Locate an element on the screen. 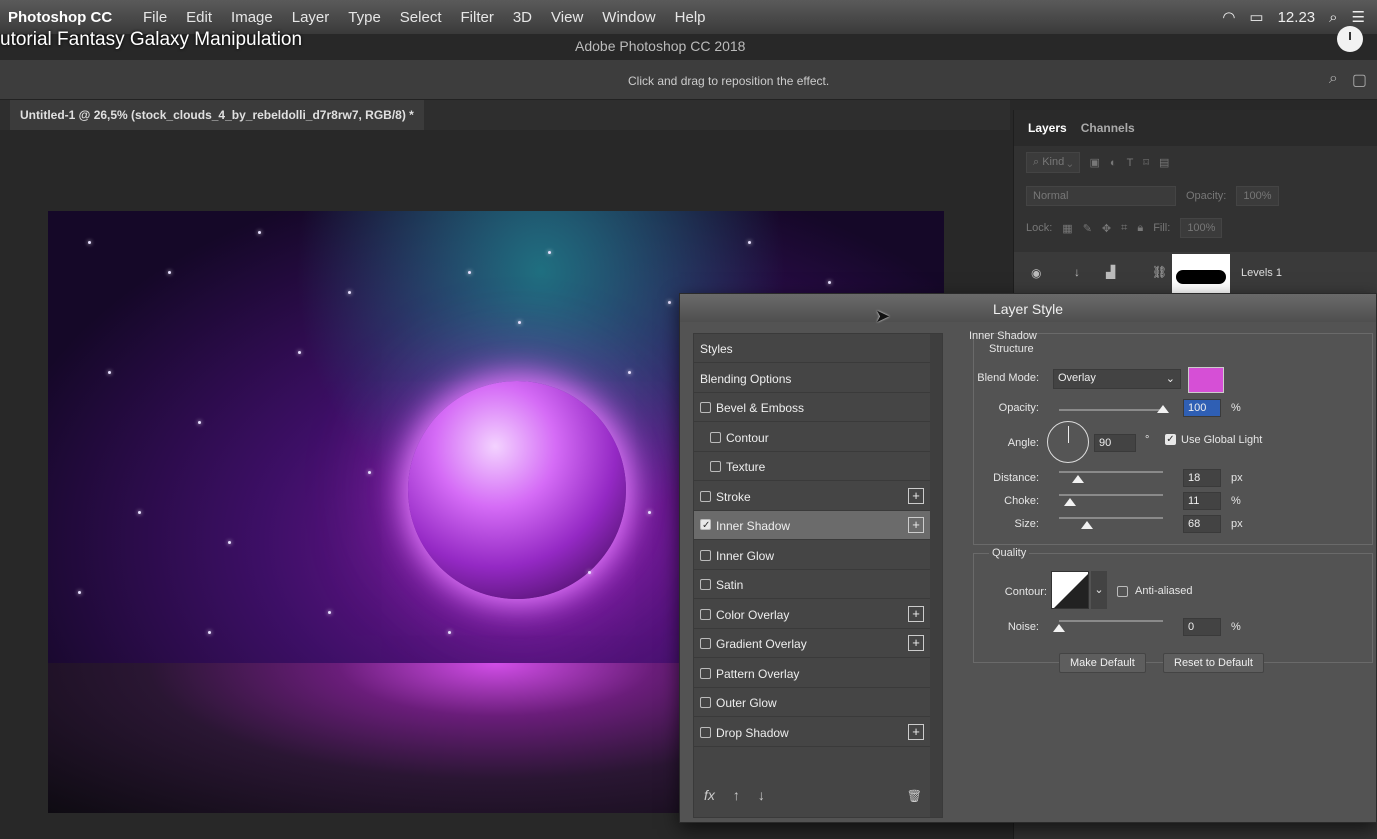  contour-picker is located at coordinates (1070, 590).